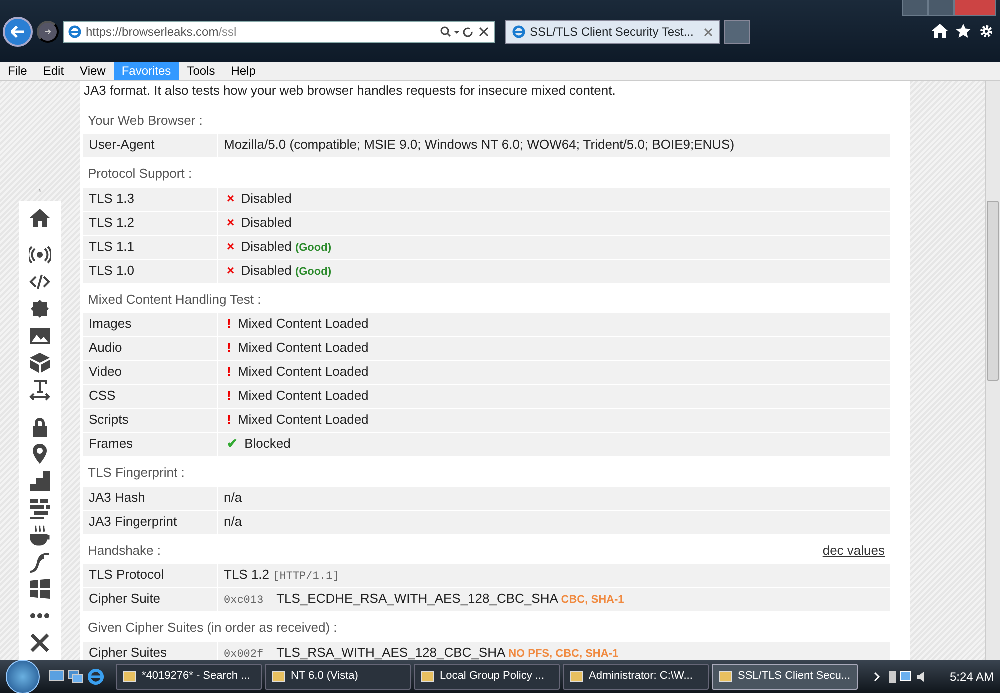 The width and height of the screenshot is (1000, 693). I want to click on status-icon: ✔, so click(232, 443).